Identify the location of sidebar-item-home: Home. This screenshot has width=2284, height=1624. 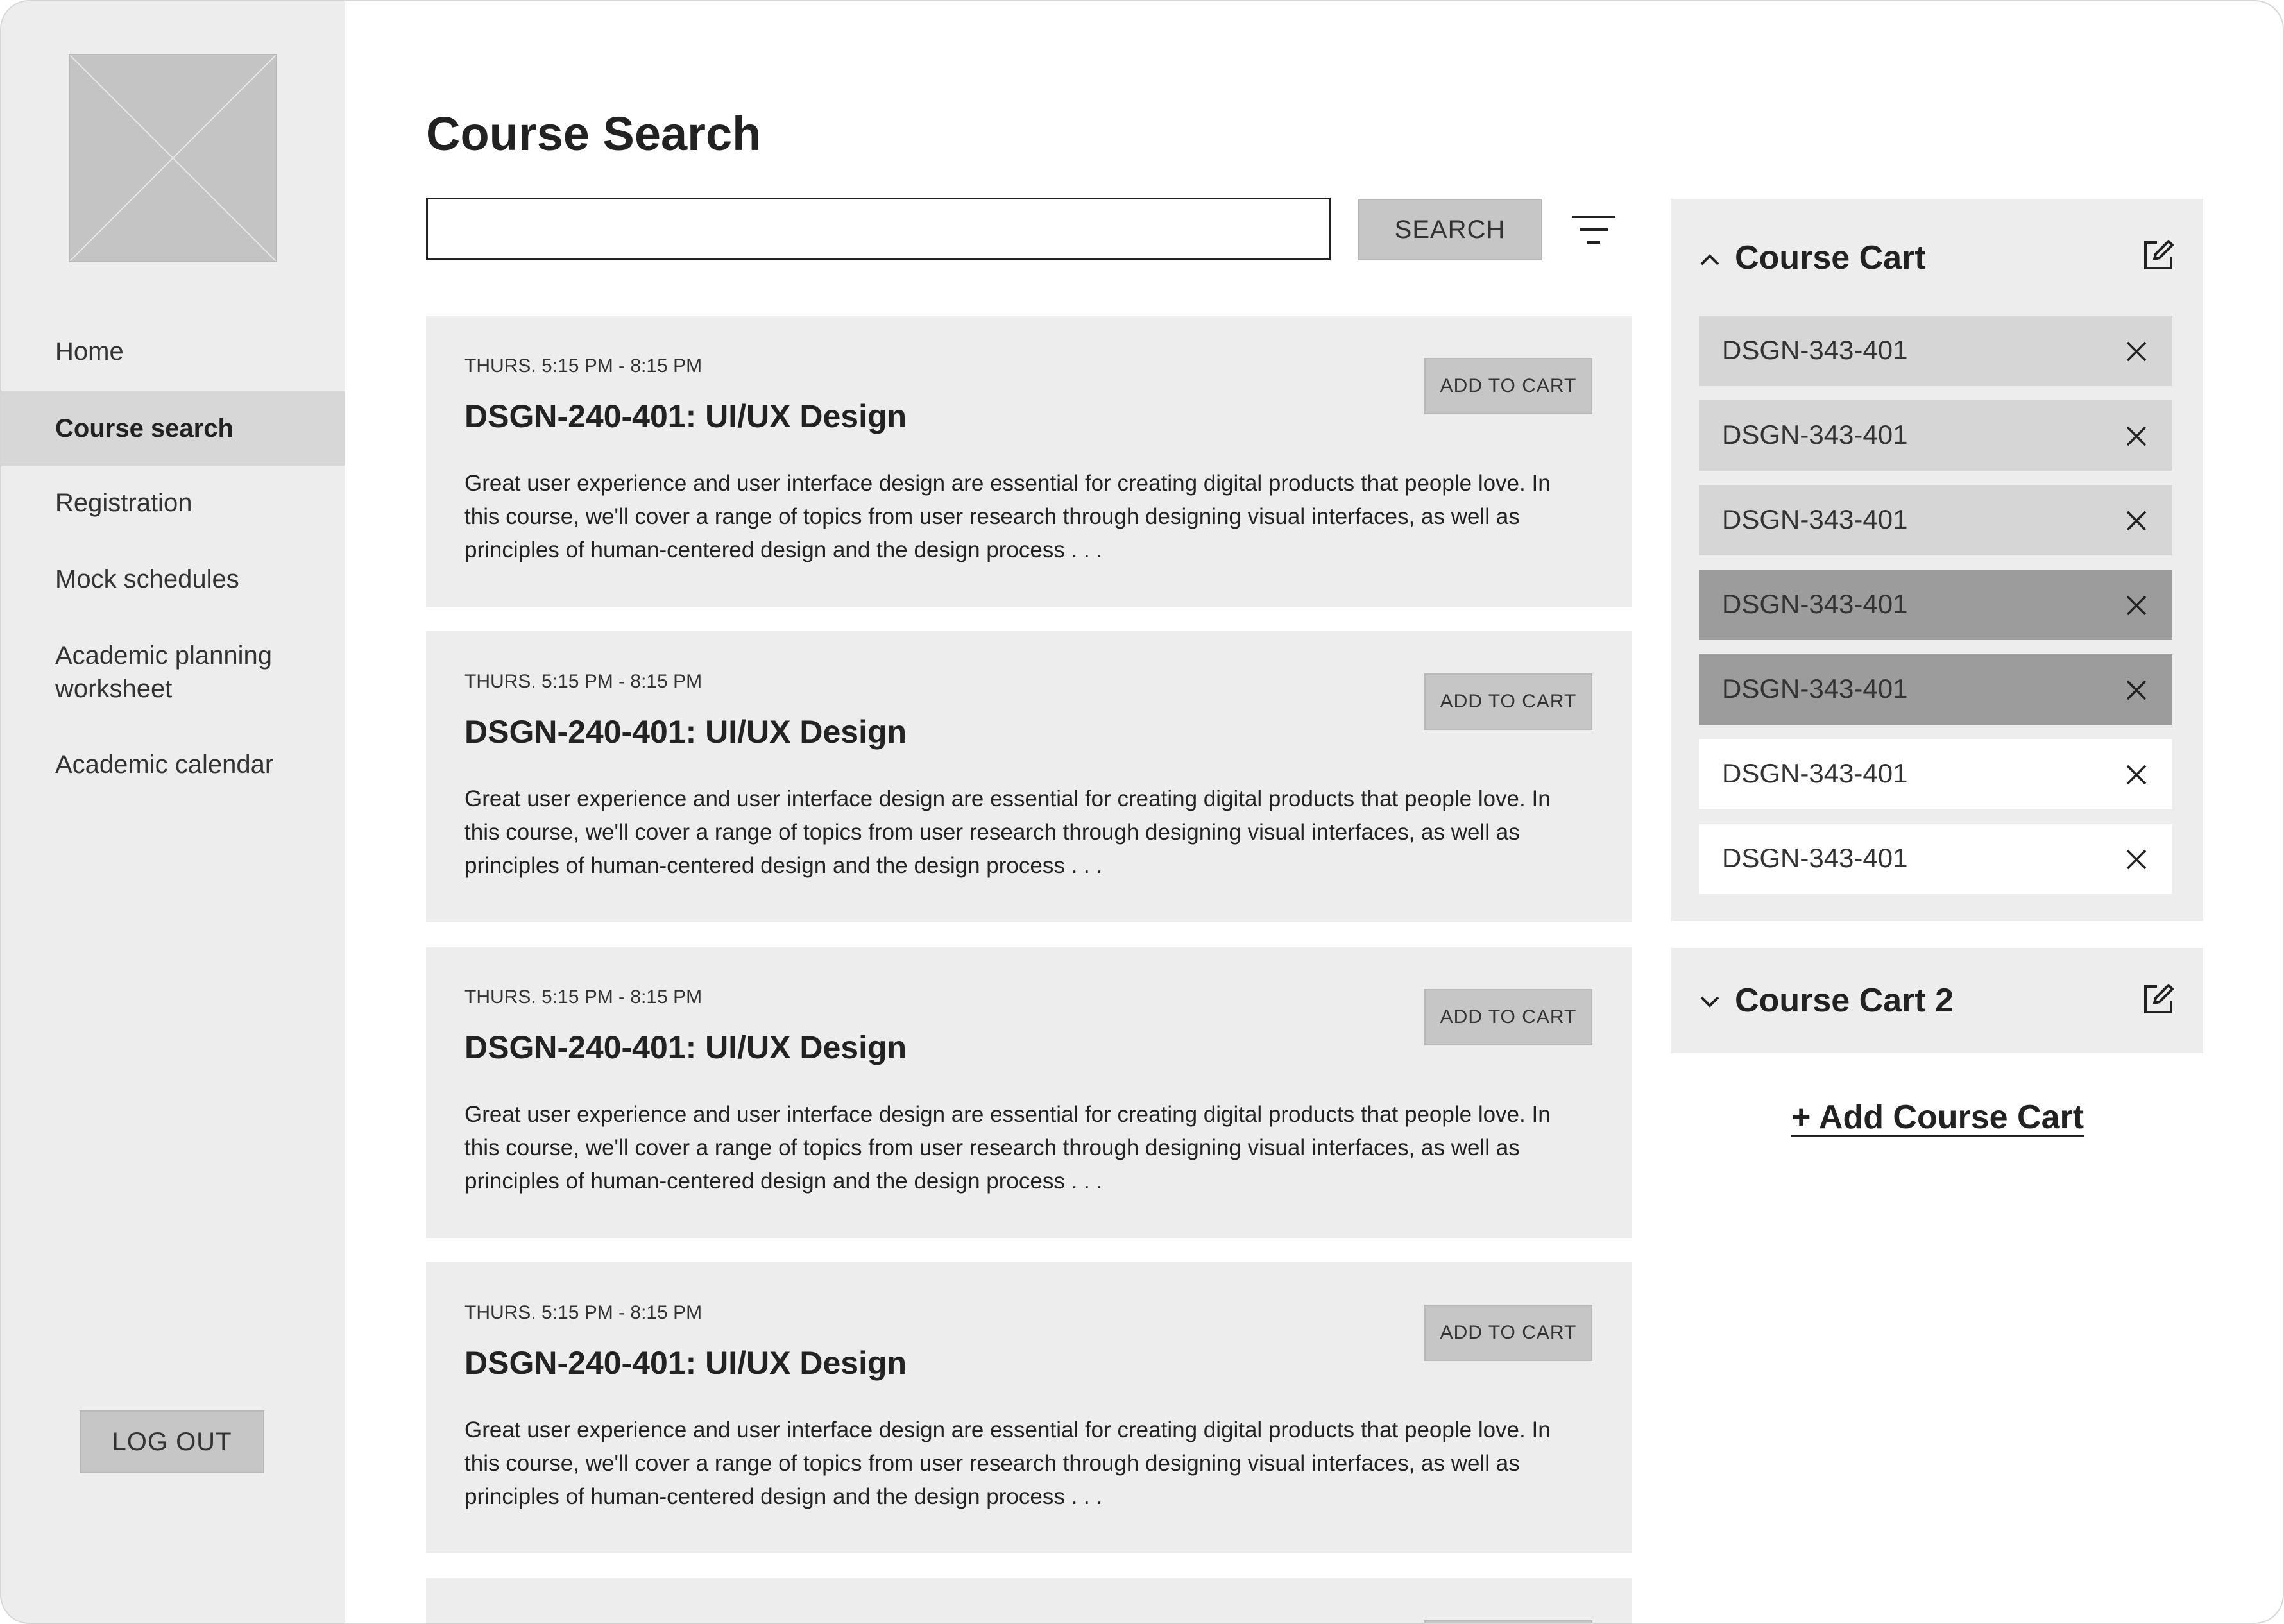
(173, 351).